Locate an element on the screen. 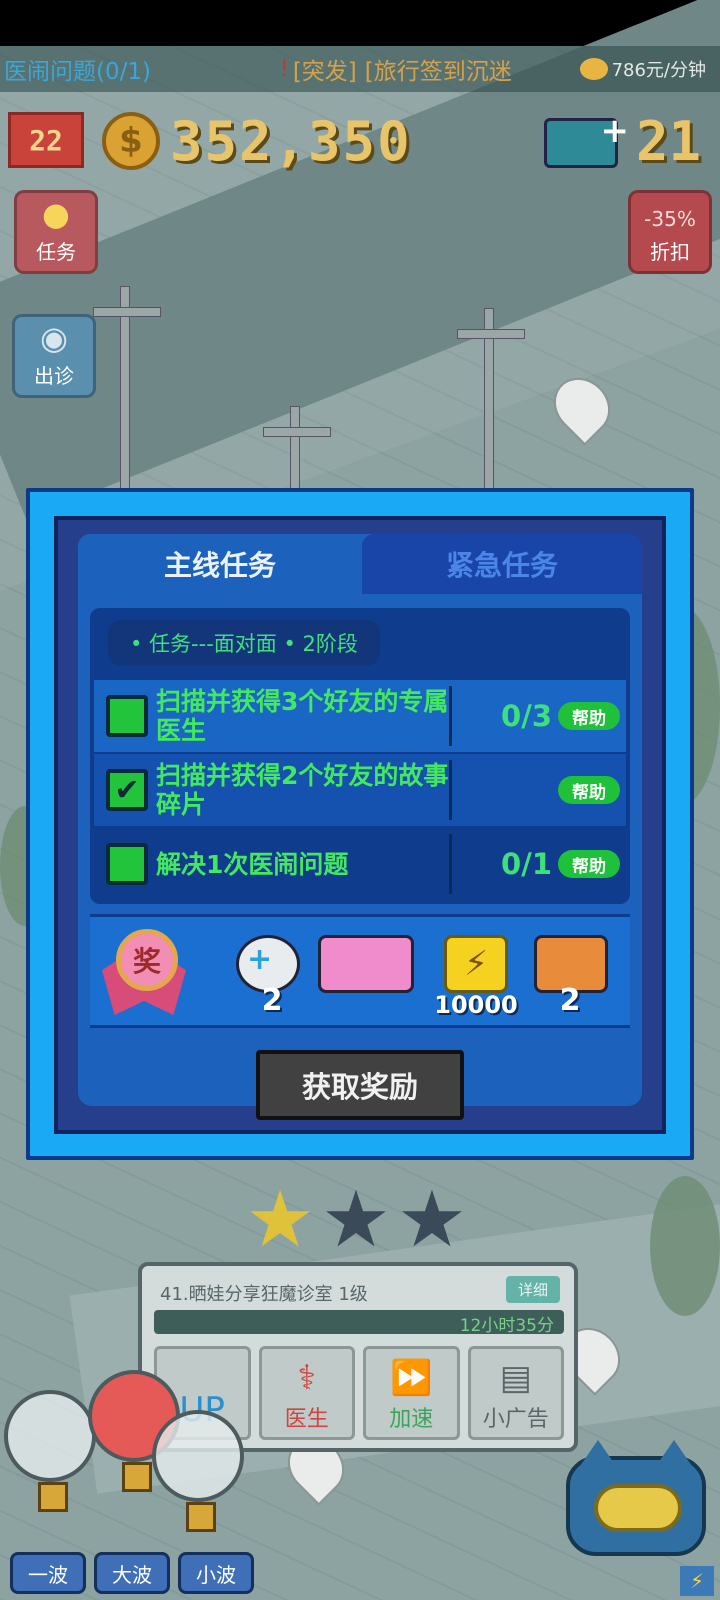 The image size is (720, 1600). task-row: 解决1次医闹问题 0/1 帮助 is located at coordinates (360, 864).